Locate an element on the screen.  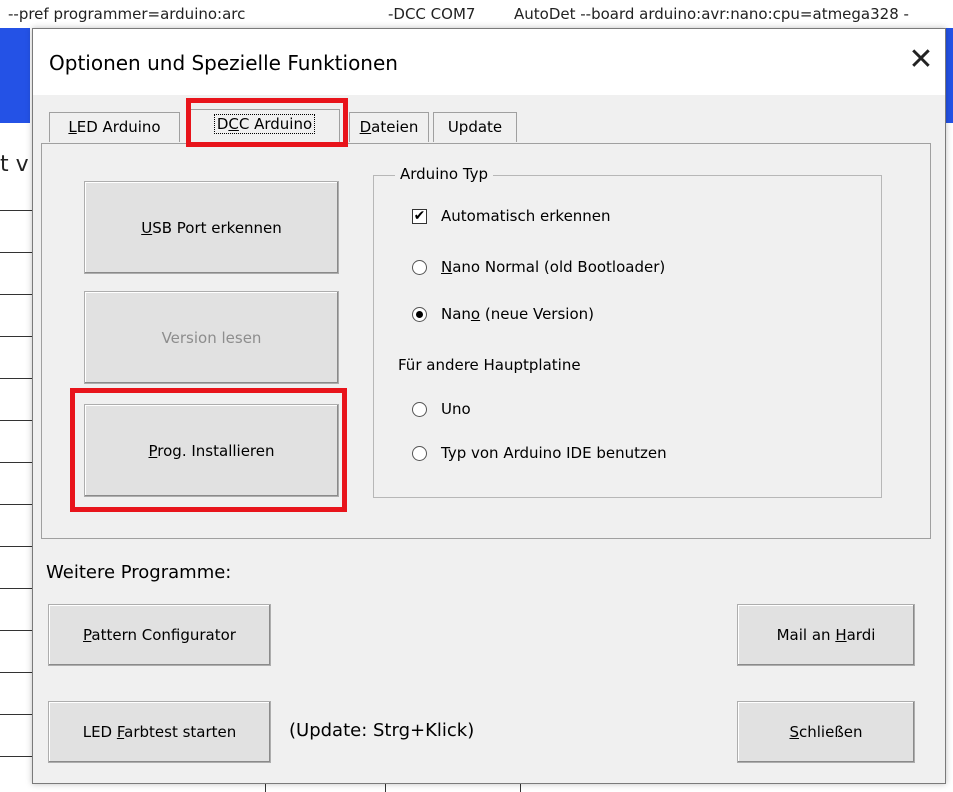
tab-label: Dateien is located at coordinates (389, 127).